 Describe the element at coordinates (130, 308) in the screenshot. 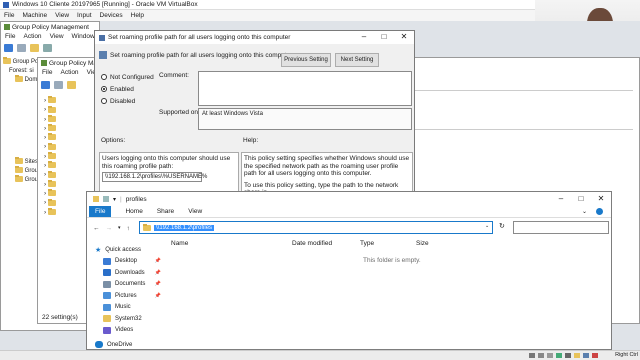

I see `nav-item-music: Music` at that location.